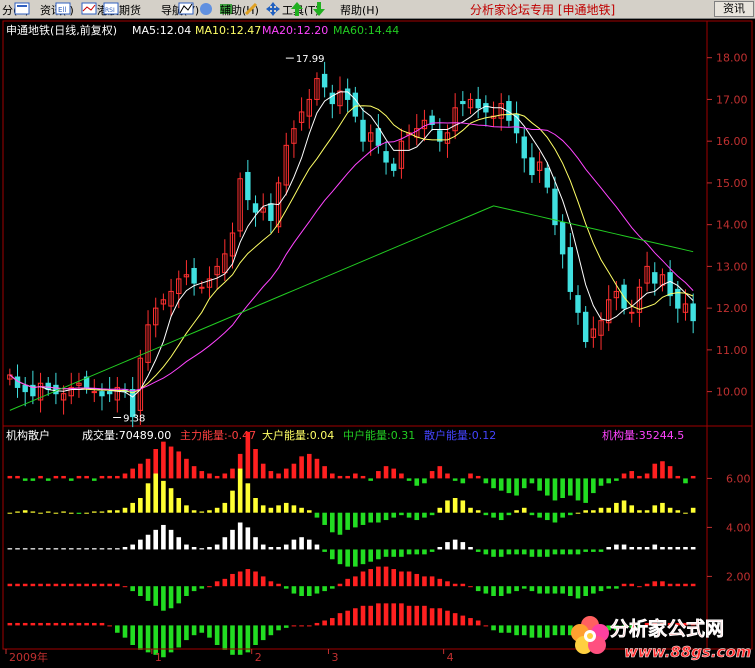 This screenshot has height=668, width=755. I want to click on x-tick-label: 1, so click(158, 657).